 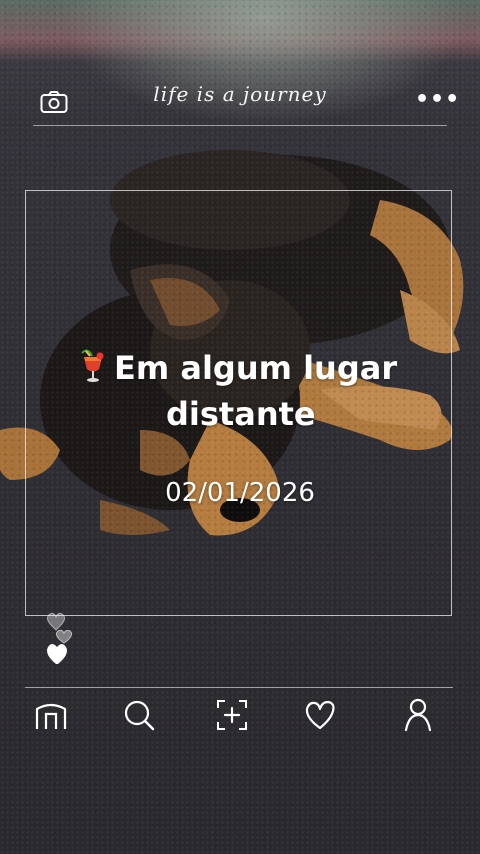 What do you see at coordinates (139, 715) in the screenshot?
I see `search-icon` at bounding box center [139, 715].